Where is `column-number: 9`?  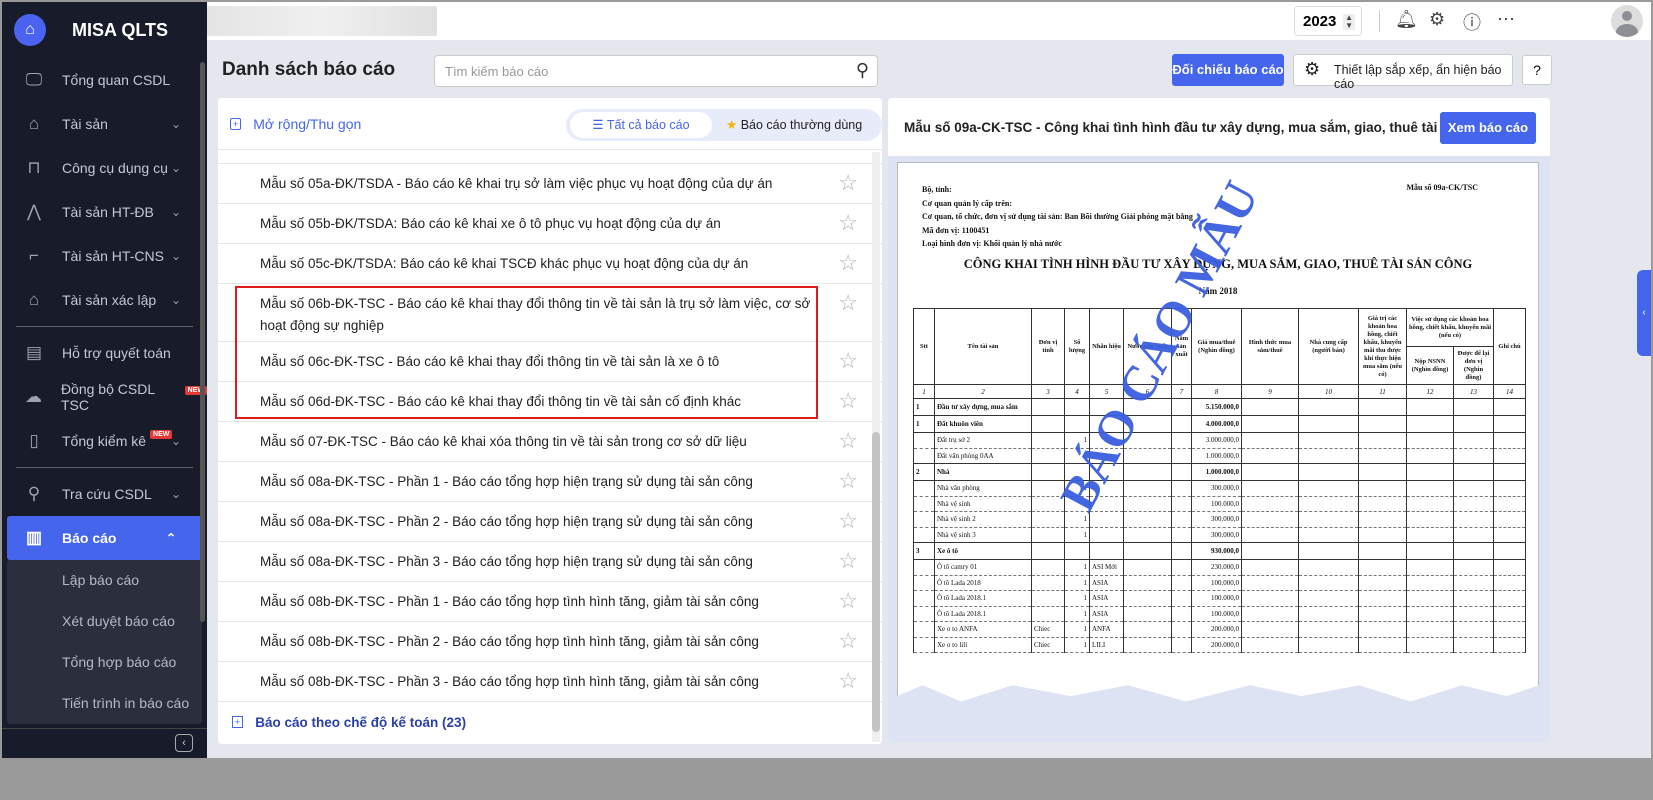 column-number: 9 is located at coordinates (1270, 391).